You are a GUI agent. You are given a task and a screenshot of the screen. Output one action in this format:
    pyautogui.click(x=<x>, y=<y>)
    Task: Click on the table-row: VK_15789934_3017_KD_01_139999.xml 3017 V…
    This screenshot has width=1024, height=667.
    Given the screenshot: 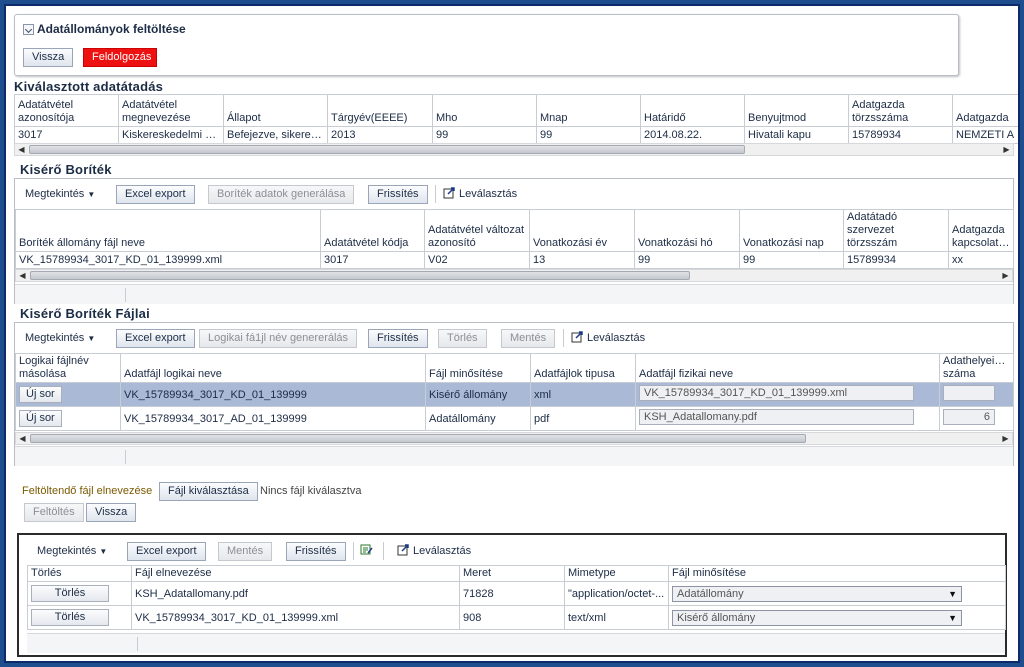 What is the action you would take?
    pyautogui.click(x=514, y=260)
    